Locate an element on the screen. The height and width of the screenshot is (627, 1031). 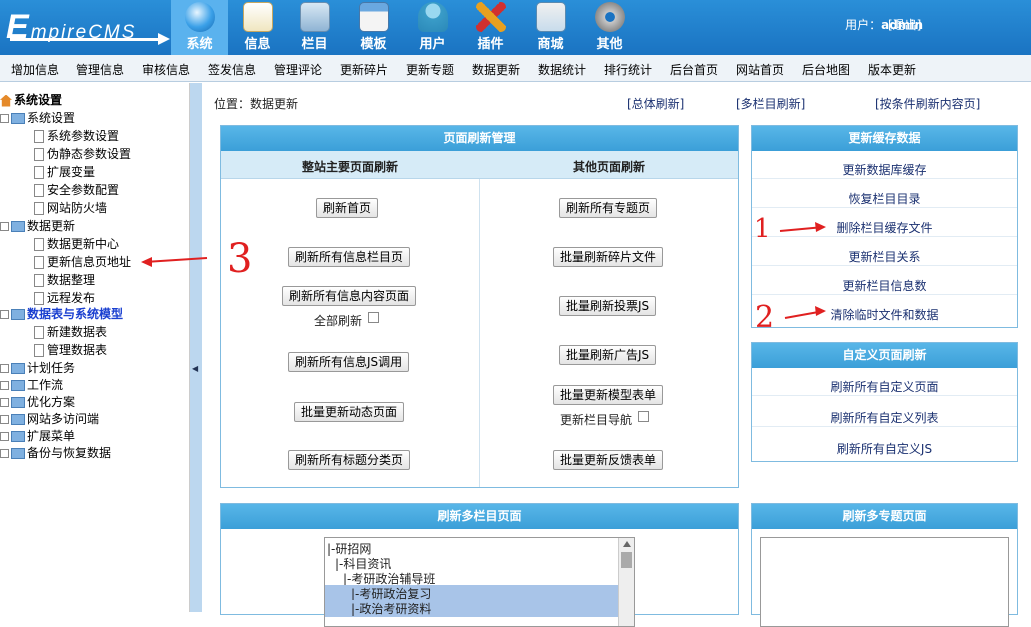
annotation-arrowhead-1-icon is located at coordinates (820, 227).